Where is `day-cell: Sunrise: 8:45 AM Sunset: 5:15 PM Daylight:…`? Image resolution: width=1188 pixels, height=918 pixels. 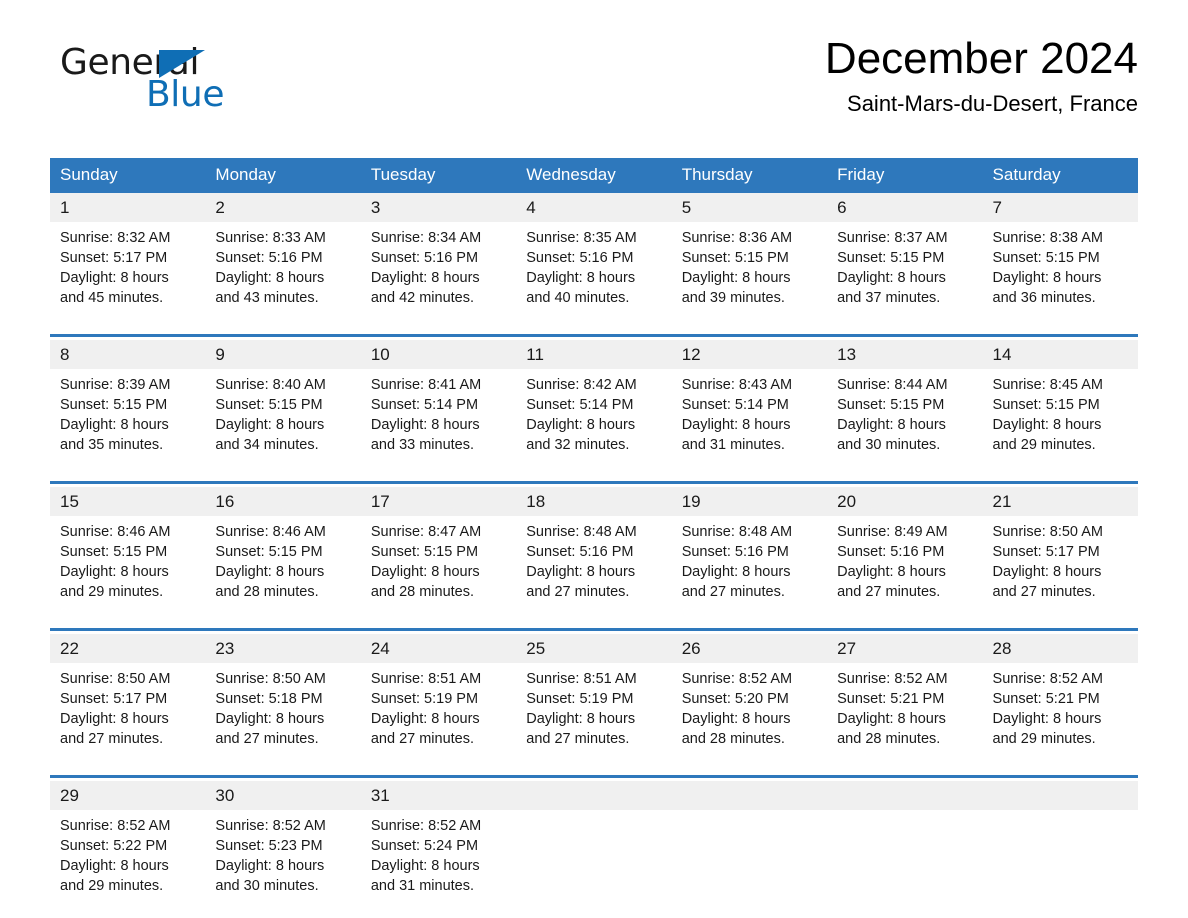
day-cell: Sunrise: 8:45 AM Sunset: 5:15 PM Daylight:… is located at coordinates (1060, 419).